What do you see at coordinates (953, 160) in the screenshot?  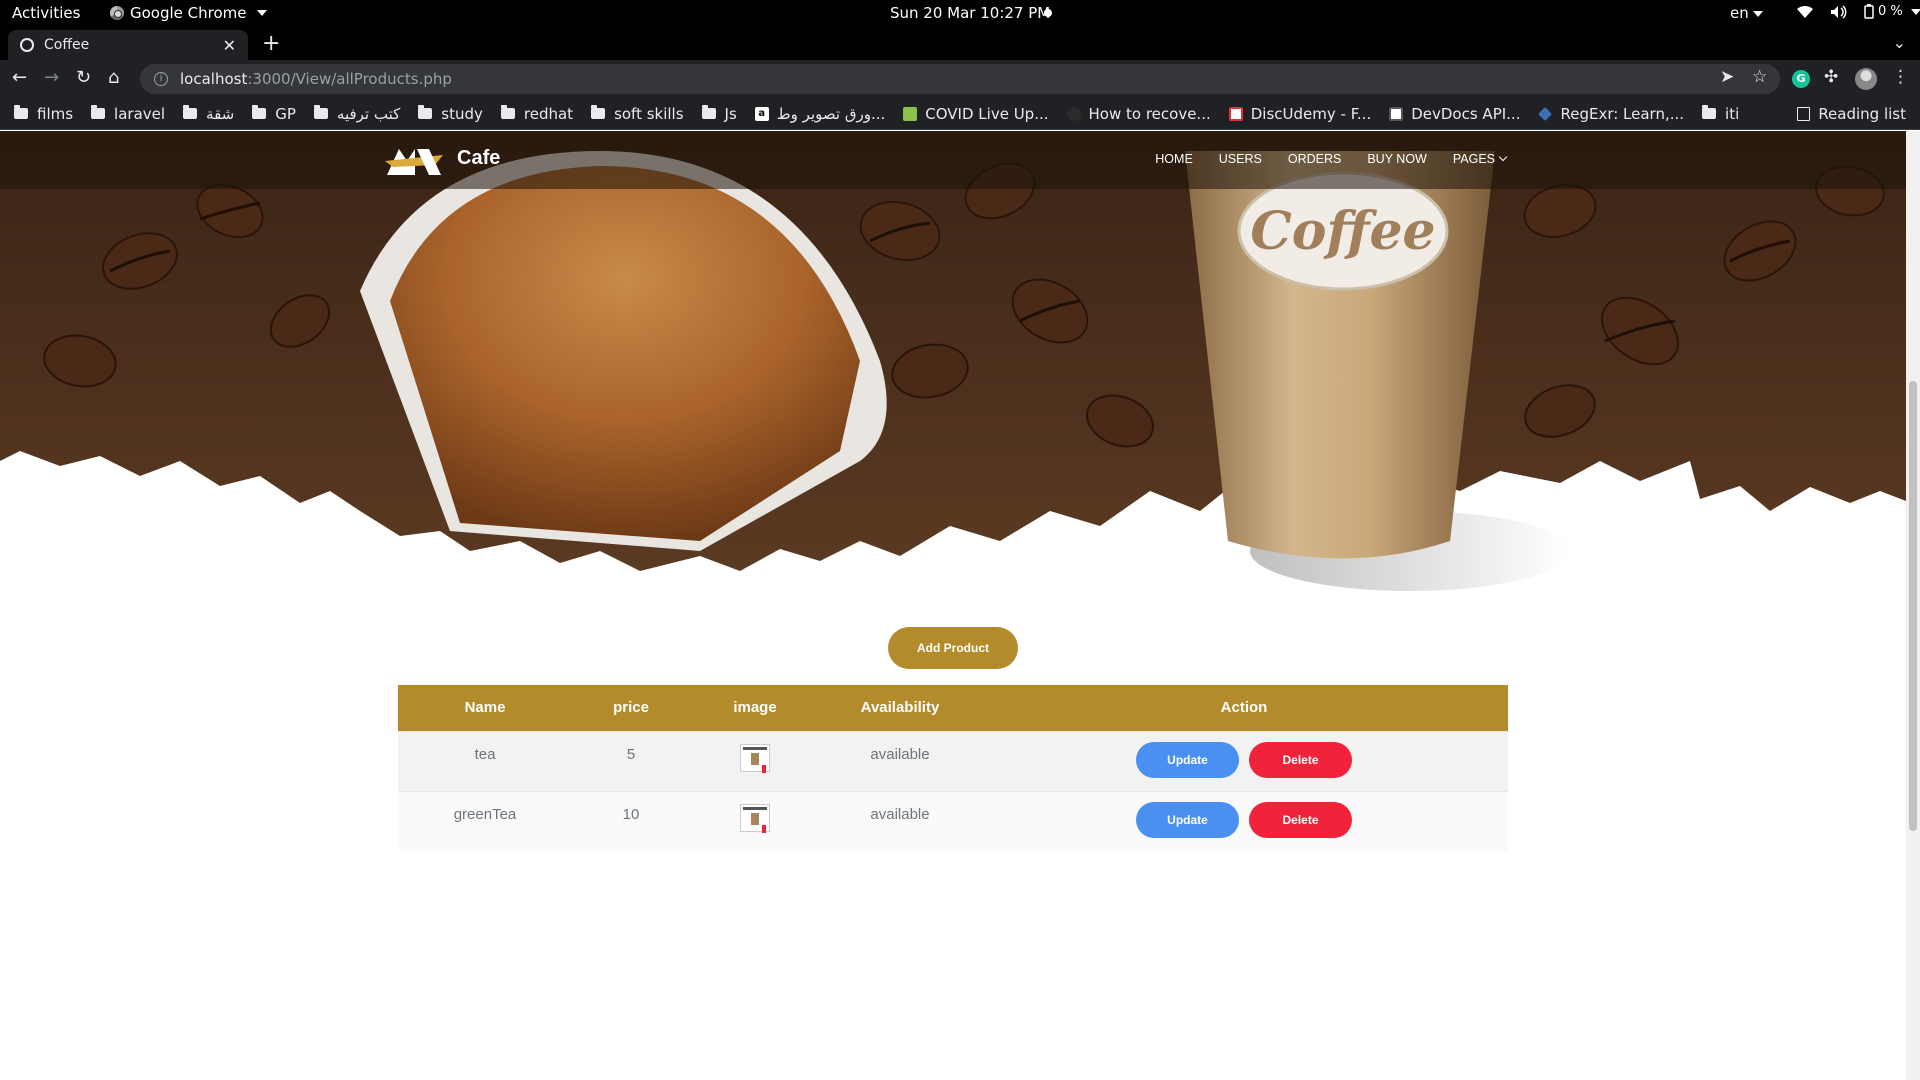 I see `site-navbar: Cafe HOME USERS ORDERS BUY NOW PAGES` at bounding box center [953, 160].